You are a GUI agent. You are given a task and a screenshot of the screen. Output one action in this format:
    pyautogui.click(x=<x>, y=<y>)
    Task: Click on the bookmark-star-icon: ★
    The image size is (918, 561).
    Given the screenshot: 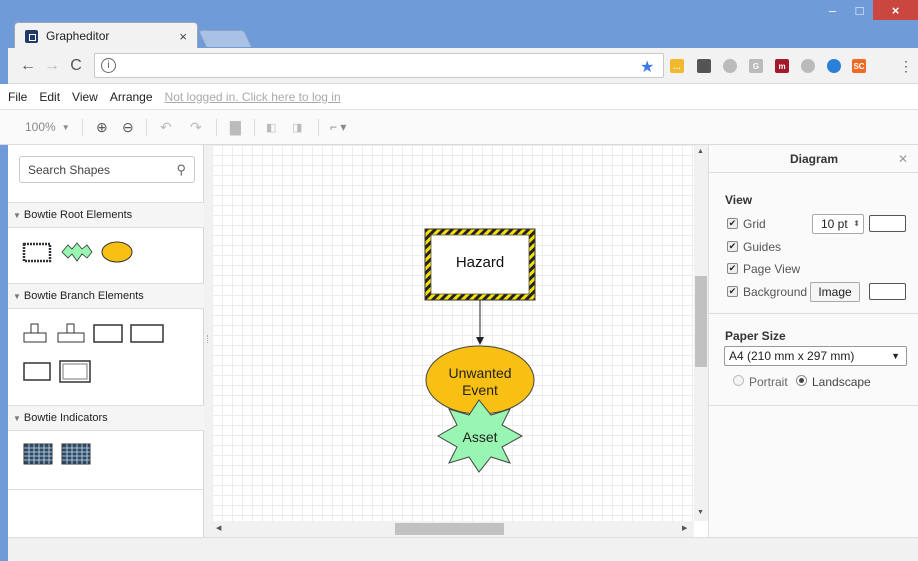 What is the action you would take?
    pyautogui.click(x=647, y=67)
    